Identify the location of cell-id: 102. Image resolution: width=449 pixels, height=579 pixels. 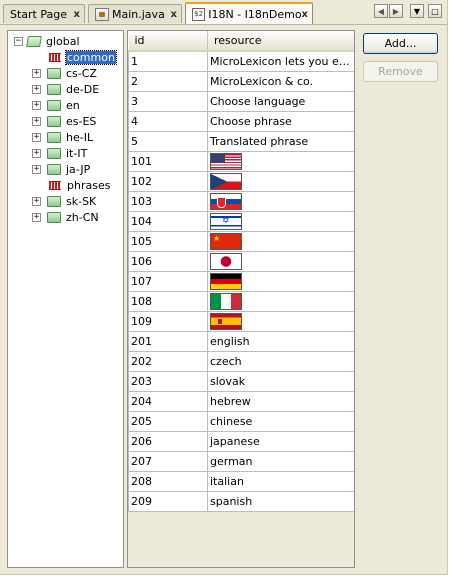
(168, 181).